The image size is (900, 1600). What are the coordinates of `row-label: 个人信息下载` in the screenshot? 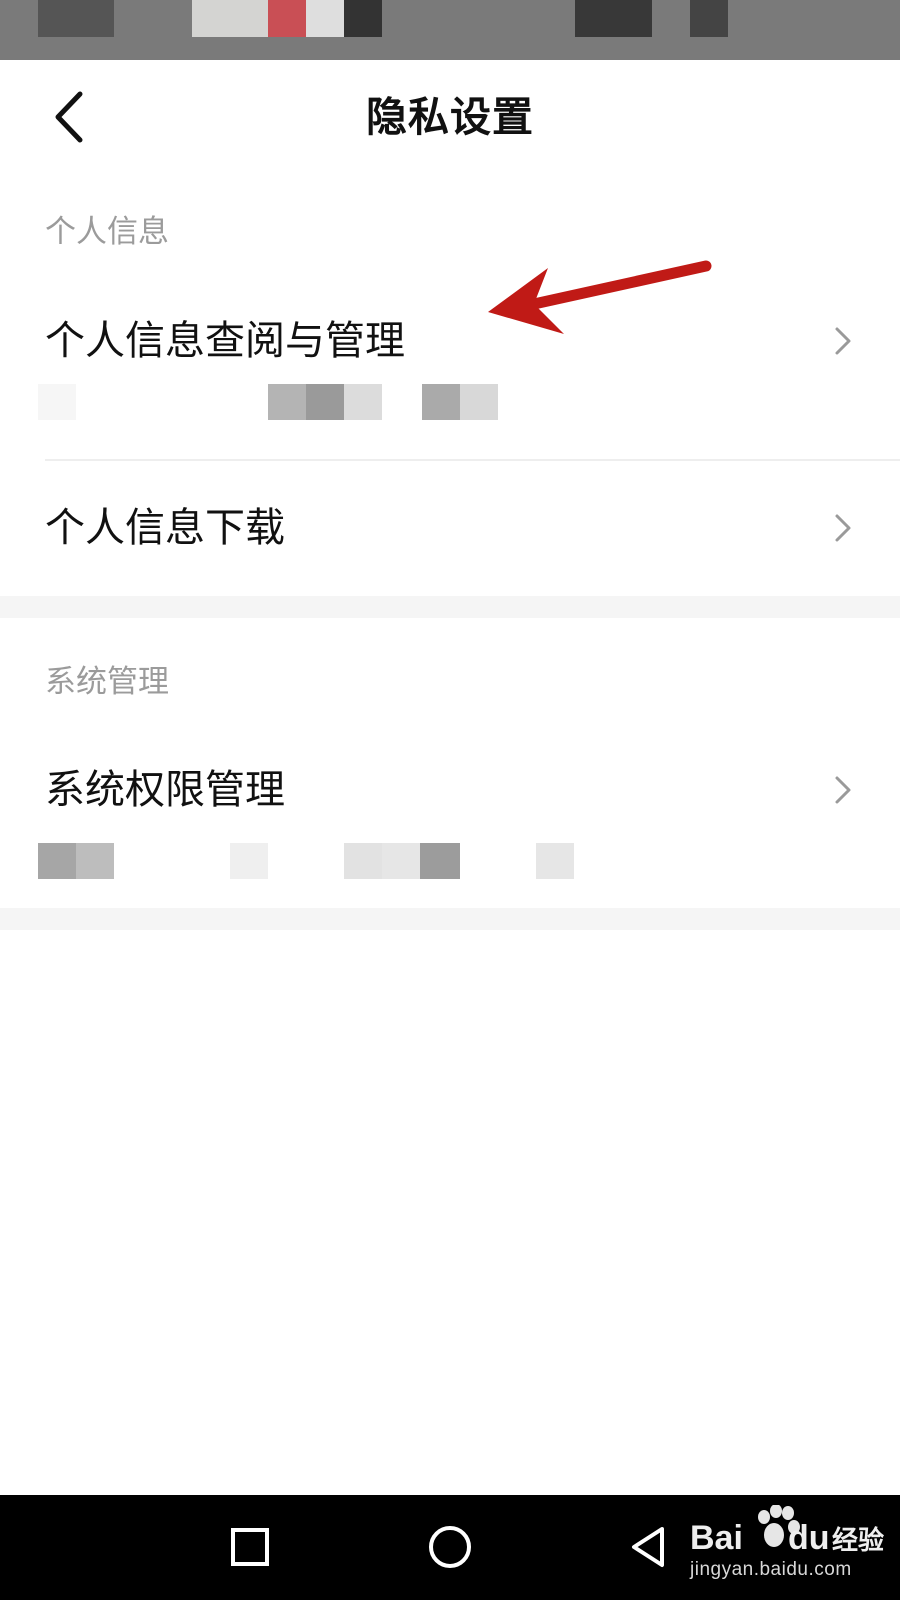 It's located at (165, 528).